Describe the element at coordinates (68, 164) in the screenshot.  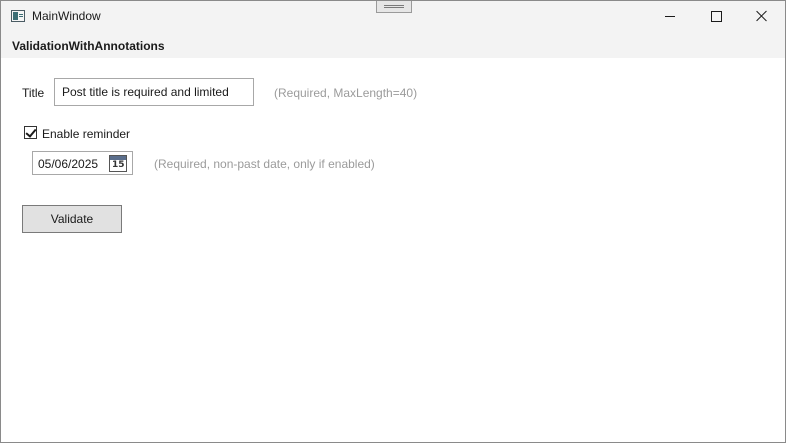
I see `date-input: 05/06/2025` at that location.